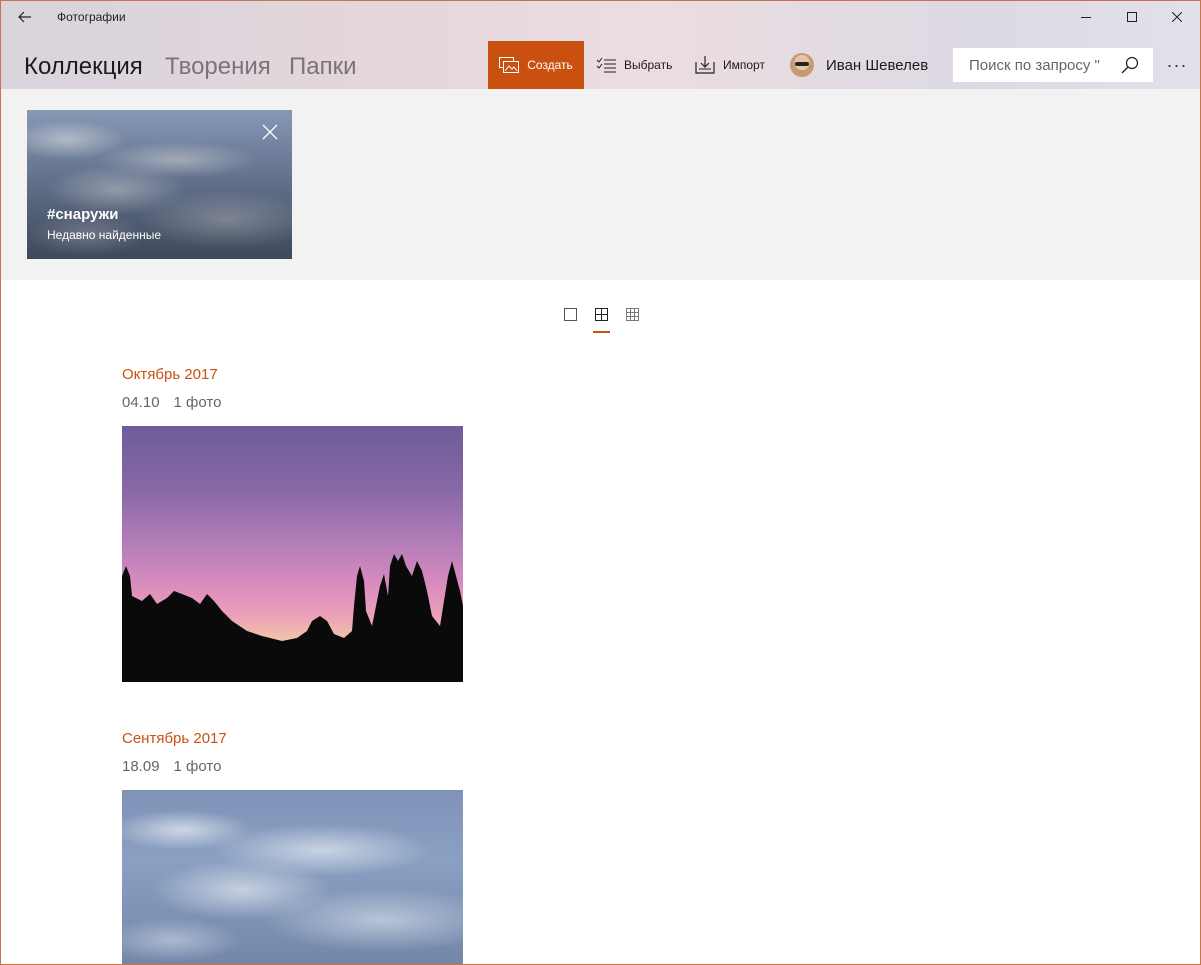 The height and width of the screenshot is (965, 1201). I want to click on import-button: Импорт, so click(730, 65).